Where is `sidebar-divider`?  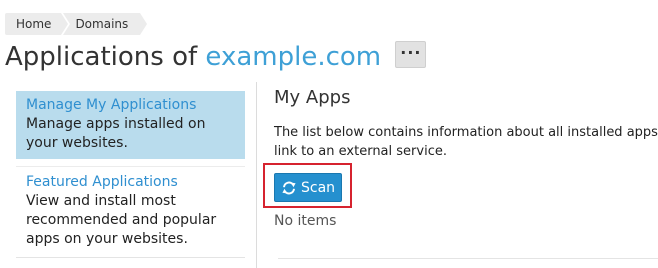 sidebar-divider is located at coordinates (130, 257).